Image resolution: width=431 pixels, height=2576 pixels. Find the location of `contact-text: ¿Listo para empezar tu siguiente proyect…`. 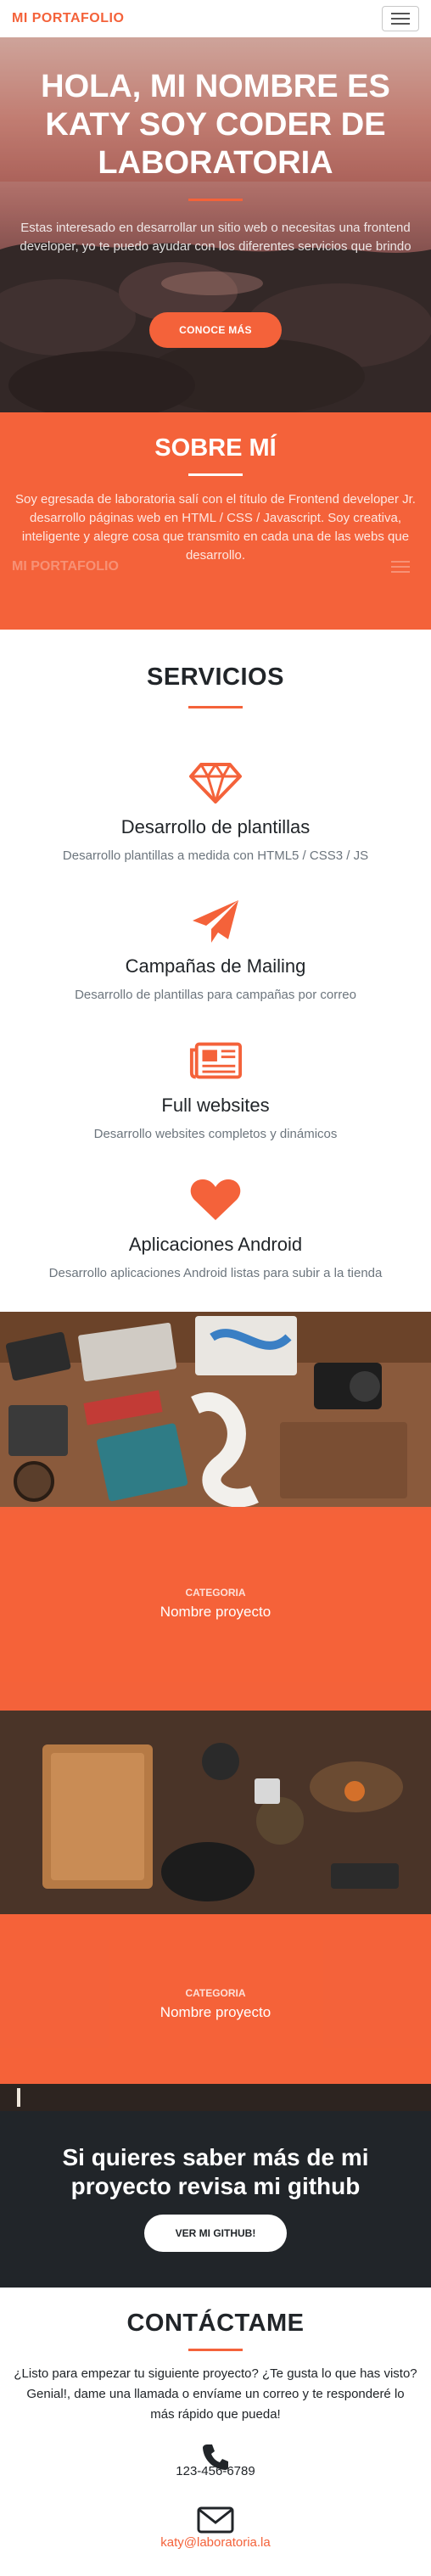

contact-text: ¿Listo para empezar tu siguiente proyect… is located at coordinates (215, 2394).